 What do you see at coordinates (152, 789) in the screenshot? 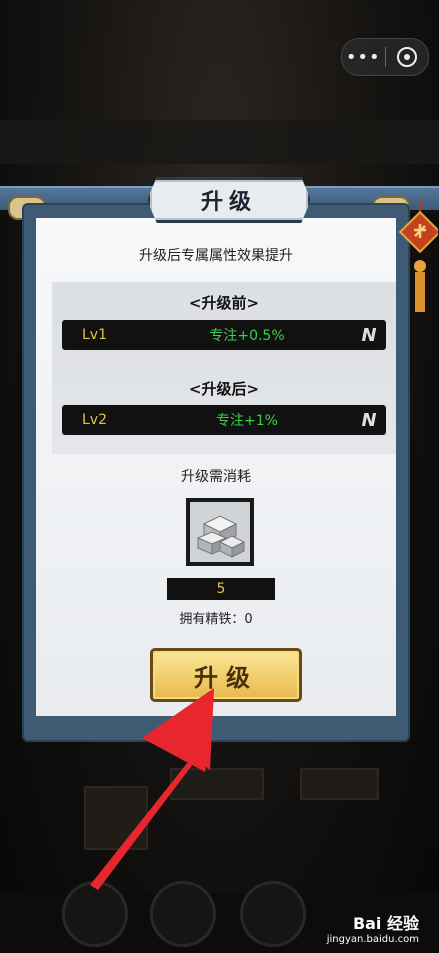
I see `red-pointer-arrow-icon` at bounding box center [152, 789].